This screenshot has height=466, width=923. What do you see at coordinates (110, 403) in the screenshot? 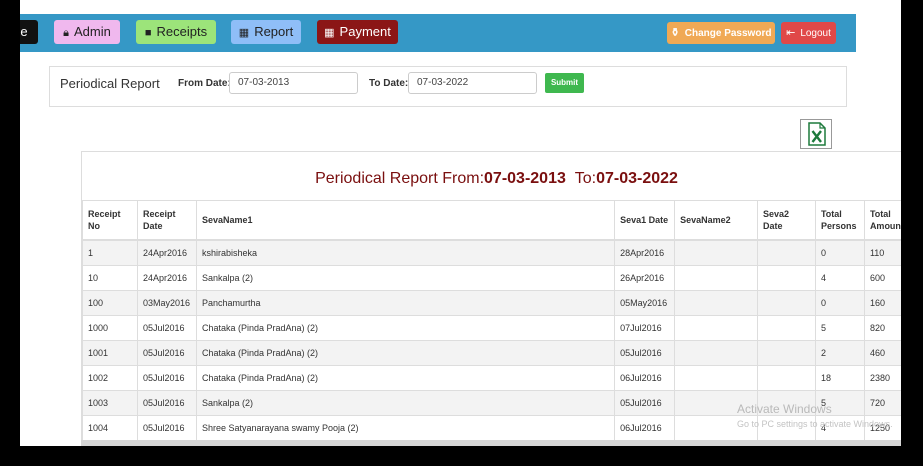
I see `table-cell: 1003` at bounding box center [110, 403].